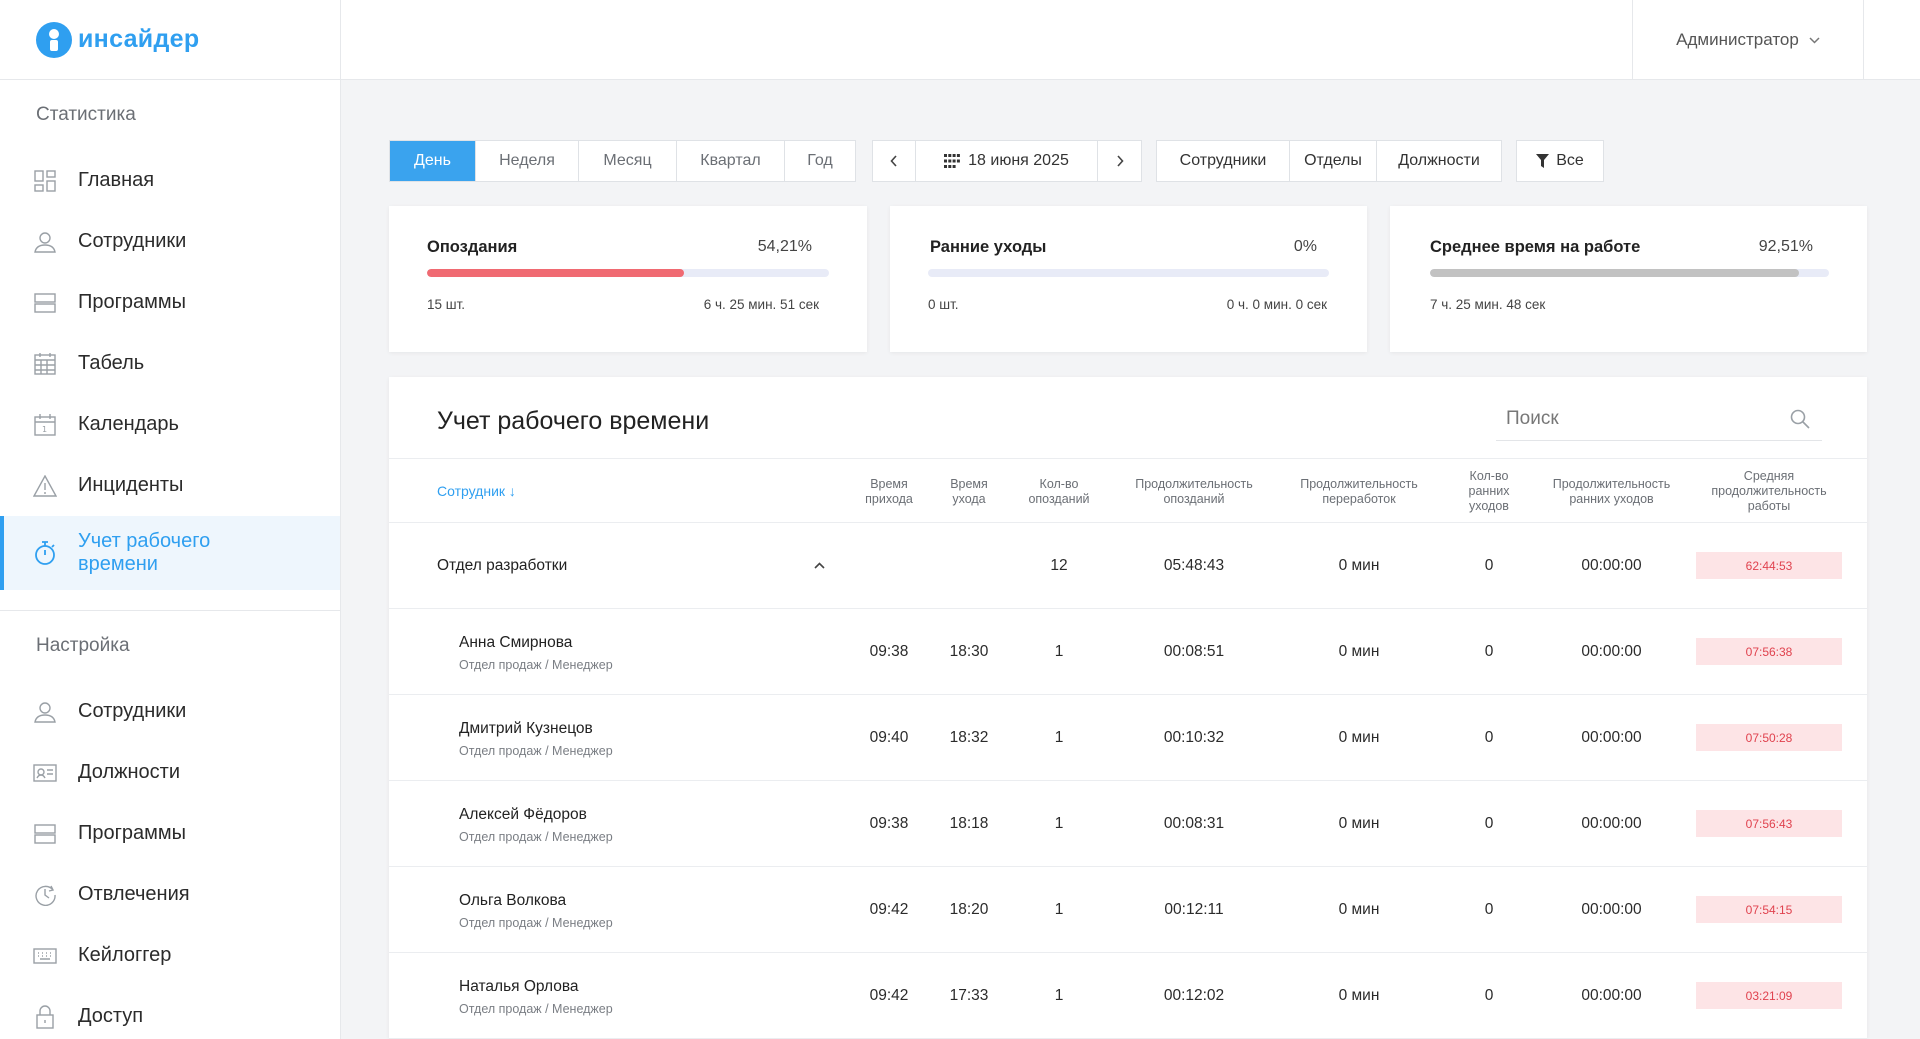 This screenshot has height=1039, width=1920. Describe the element at coordinates (894, 161) in the screenshot. I see `prev-date-button` at that location.